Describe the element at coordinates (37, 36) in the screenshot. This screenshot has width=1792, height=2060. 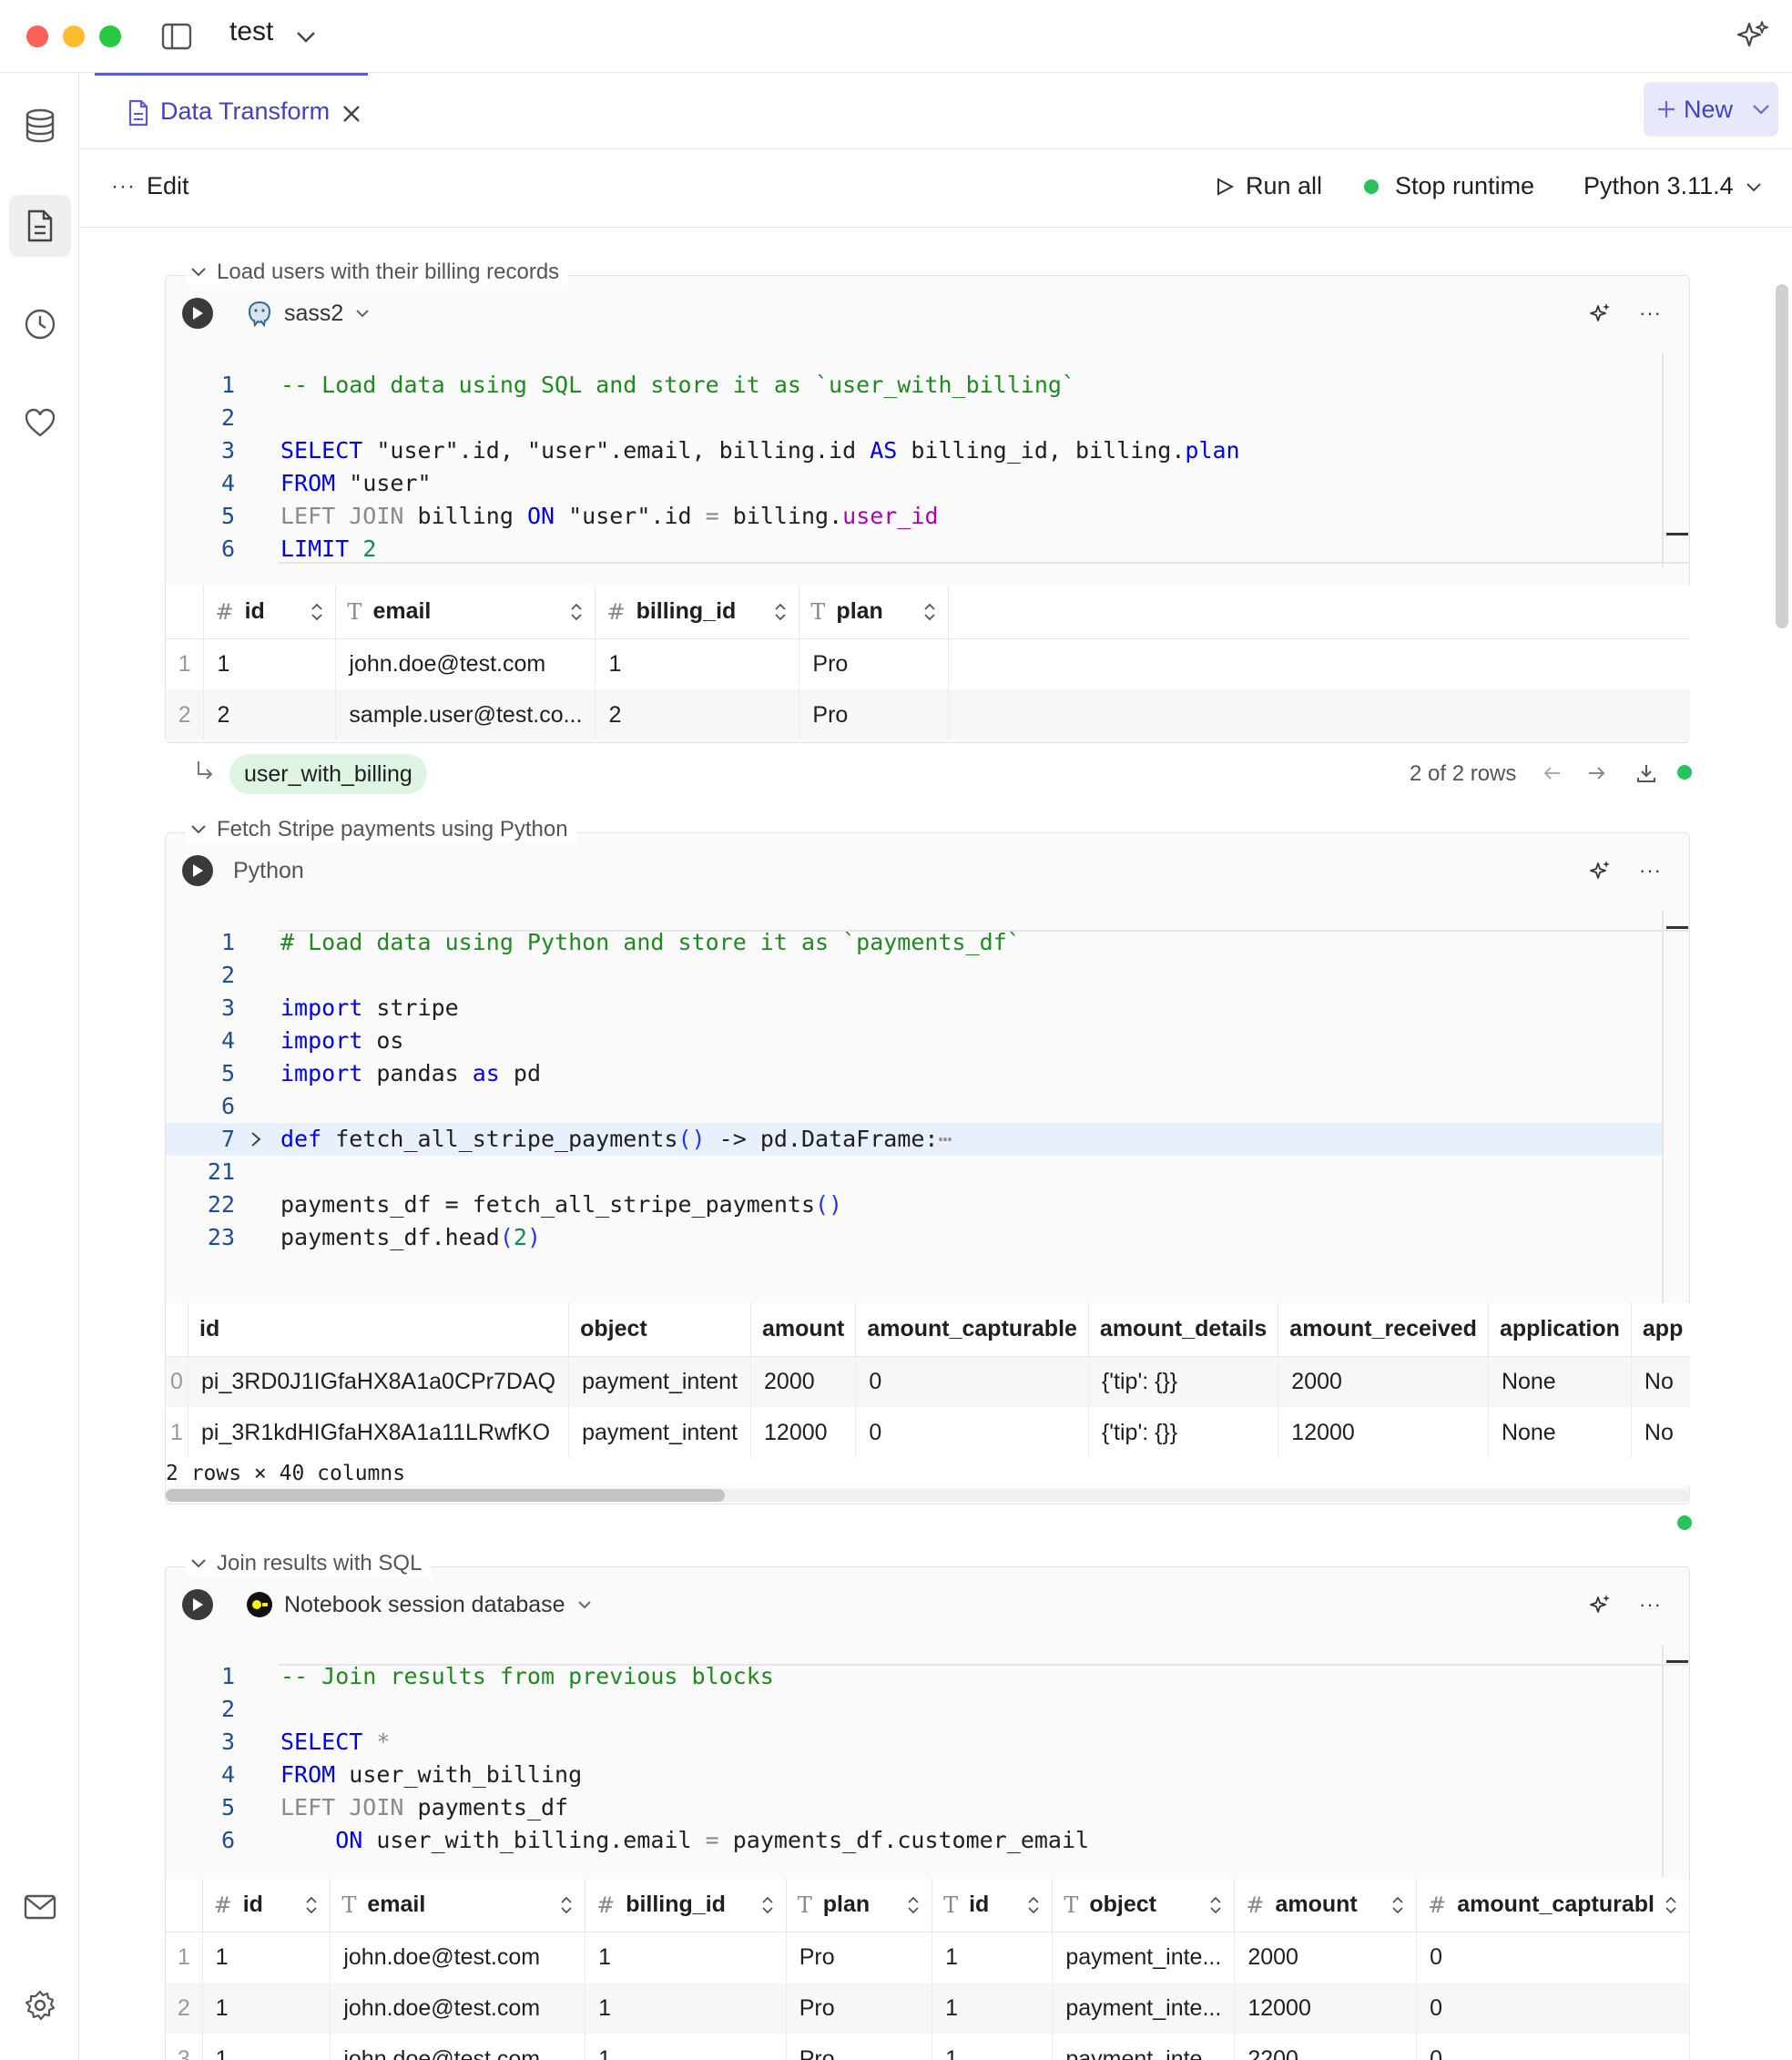
I see `close-window-button` at that location.